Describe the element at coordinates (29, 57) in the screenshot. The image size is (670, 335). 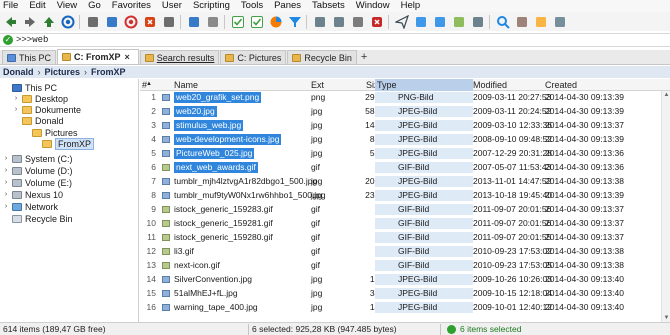
I see `tab-this-pc: This PC` at that location.